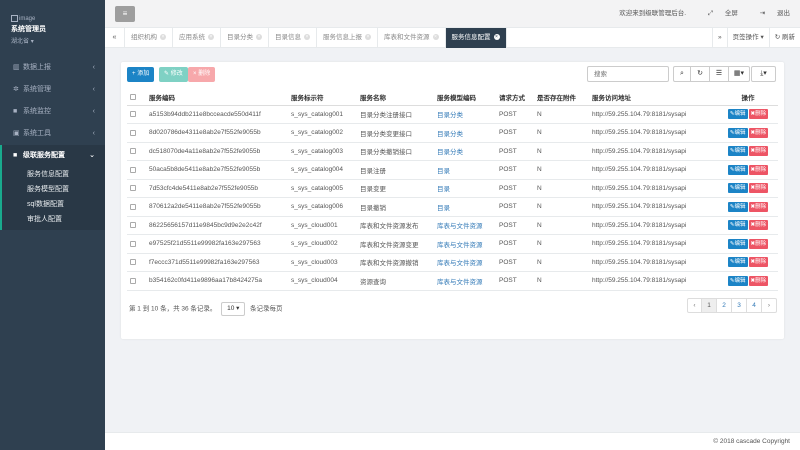  Describe the element at coordinates (763, 74) in the screenshot. I see `export-dropdown: ⤓▾` at that location.